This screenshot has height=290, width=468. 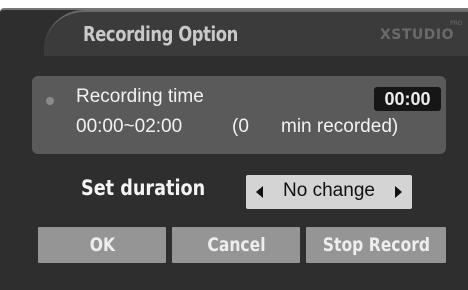 I want to click on recording-range: 00:00~02:00, so click(x=129, y=126).